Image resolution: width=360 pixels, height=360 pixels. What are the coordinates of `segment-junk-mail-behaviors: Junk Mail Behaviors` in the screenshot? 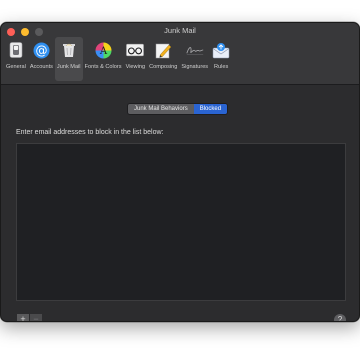 It's located at (161, 109).